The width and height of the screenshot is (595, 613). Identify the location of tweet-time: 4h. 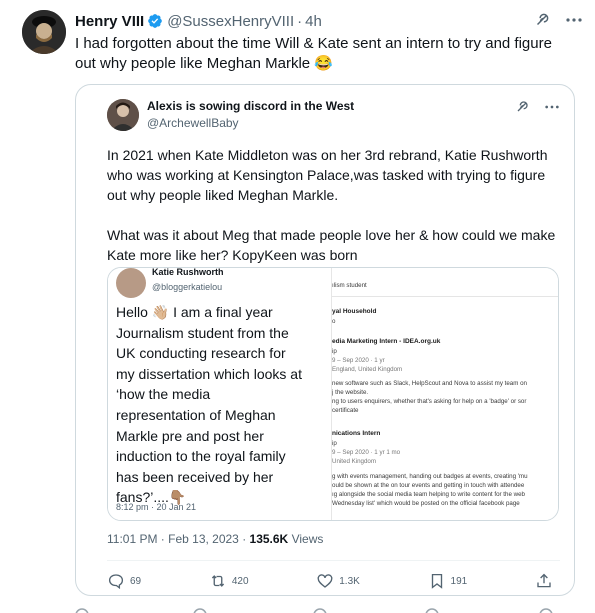
(313, 21).